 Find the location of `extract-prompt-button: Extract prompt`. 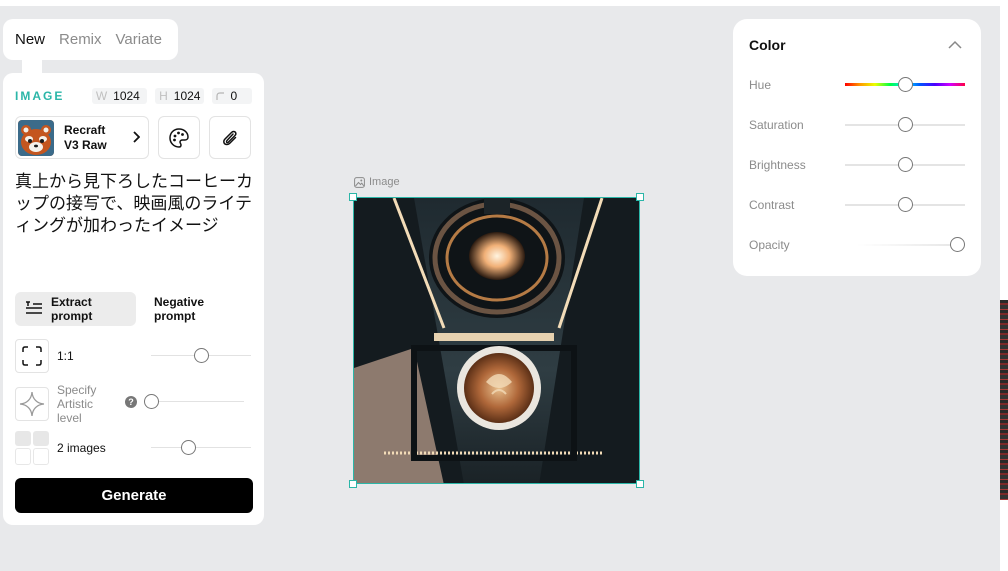

extract-prompt-button: Extract prompt is located at coordinates (75, 309).